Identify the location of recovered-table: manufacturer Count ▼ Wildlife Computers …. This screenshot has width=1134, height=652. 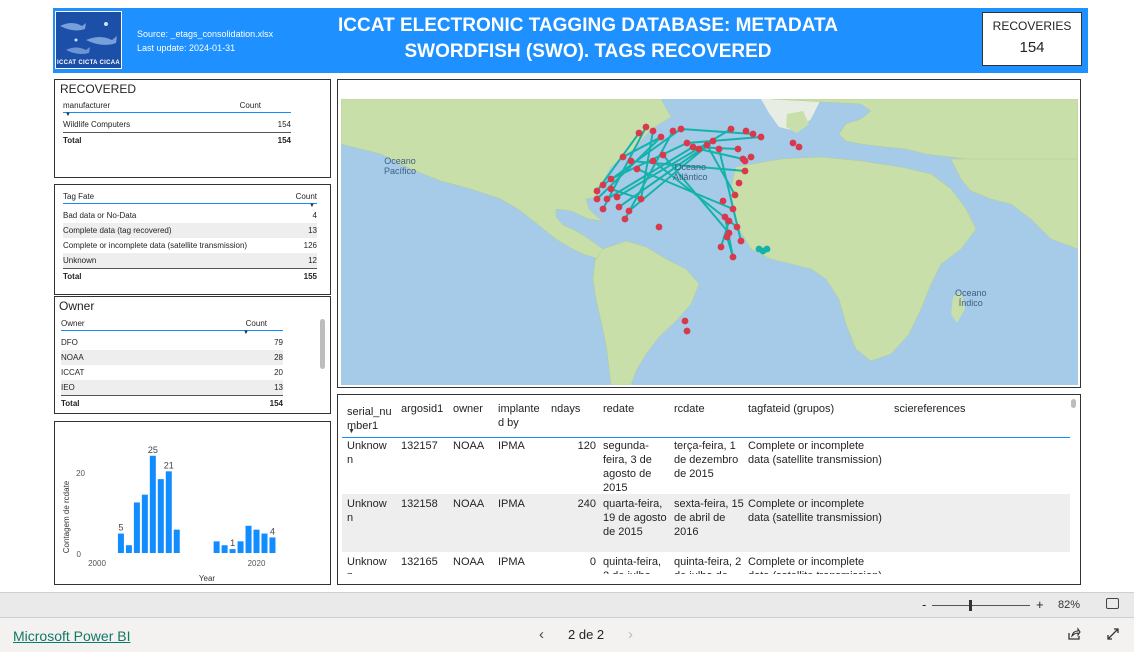
(177, 123).